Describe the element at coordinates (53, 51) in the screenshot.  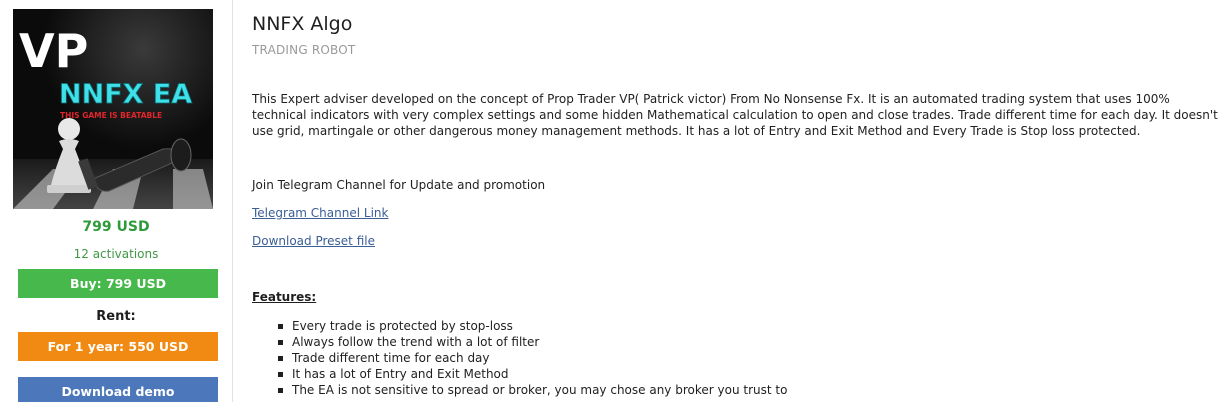
I see `logo-vp-text: VP` at that location.